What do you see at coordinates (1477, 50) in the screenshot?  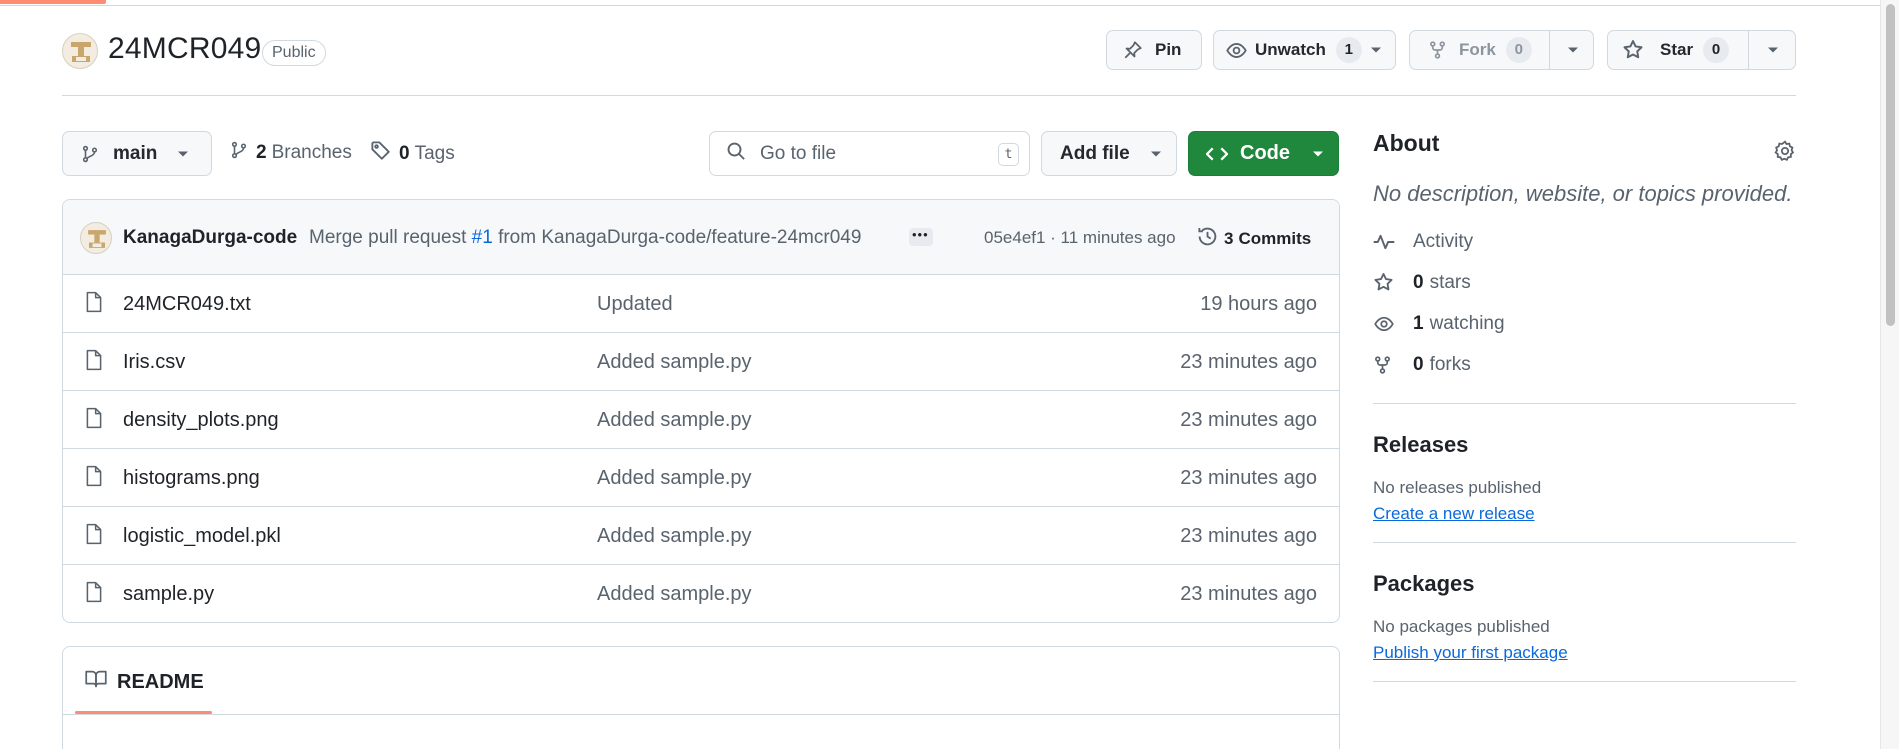 I see `fork-label: Fork` at bounding box center [1477, 50].